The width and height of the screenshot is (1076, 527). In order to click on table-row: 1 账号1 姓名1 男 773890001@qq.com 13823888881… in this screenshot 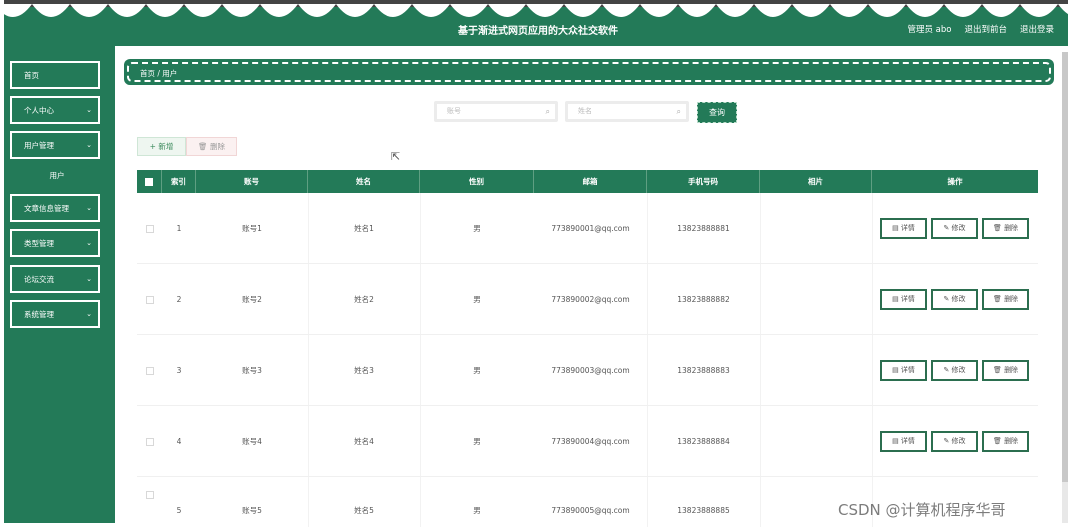, I will do `click(587, 228)`.